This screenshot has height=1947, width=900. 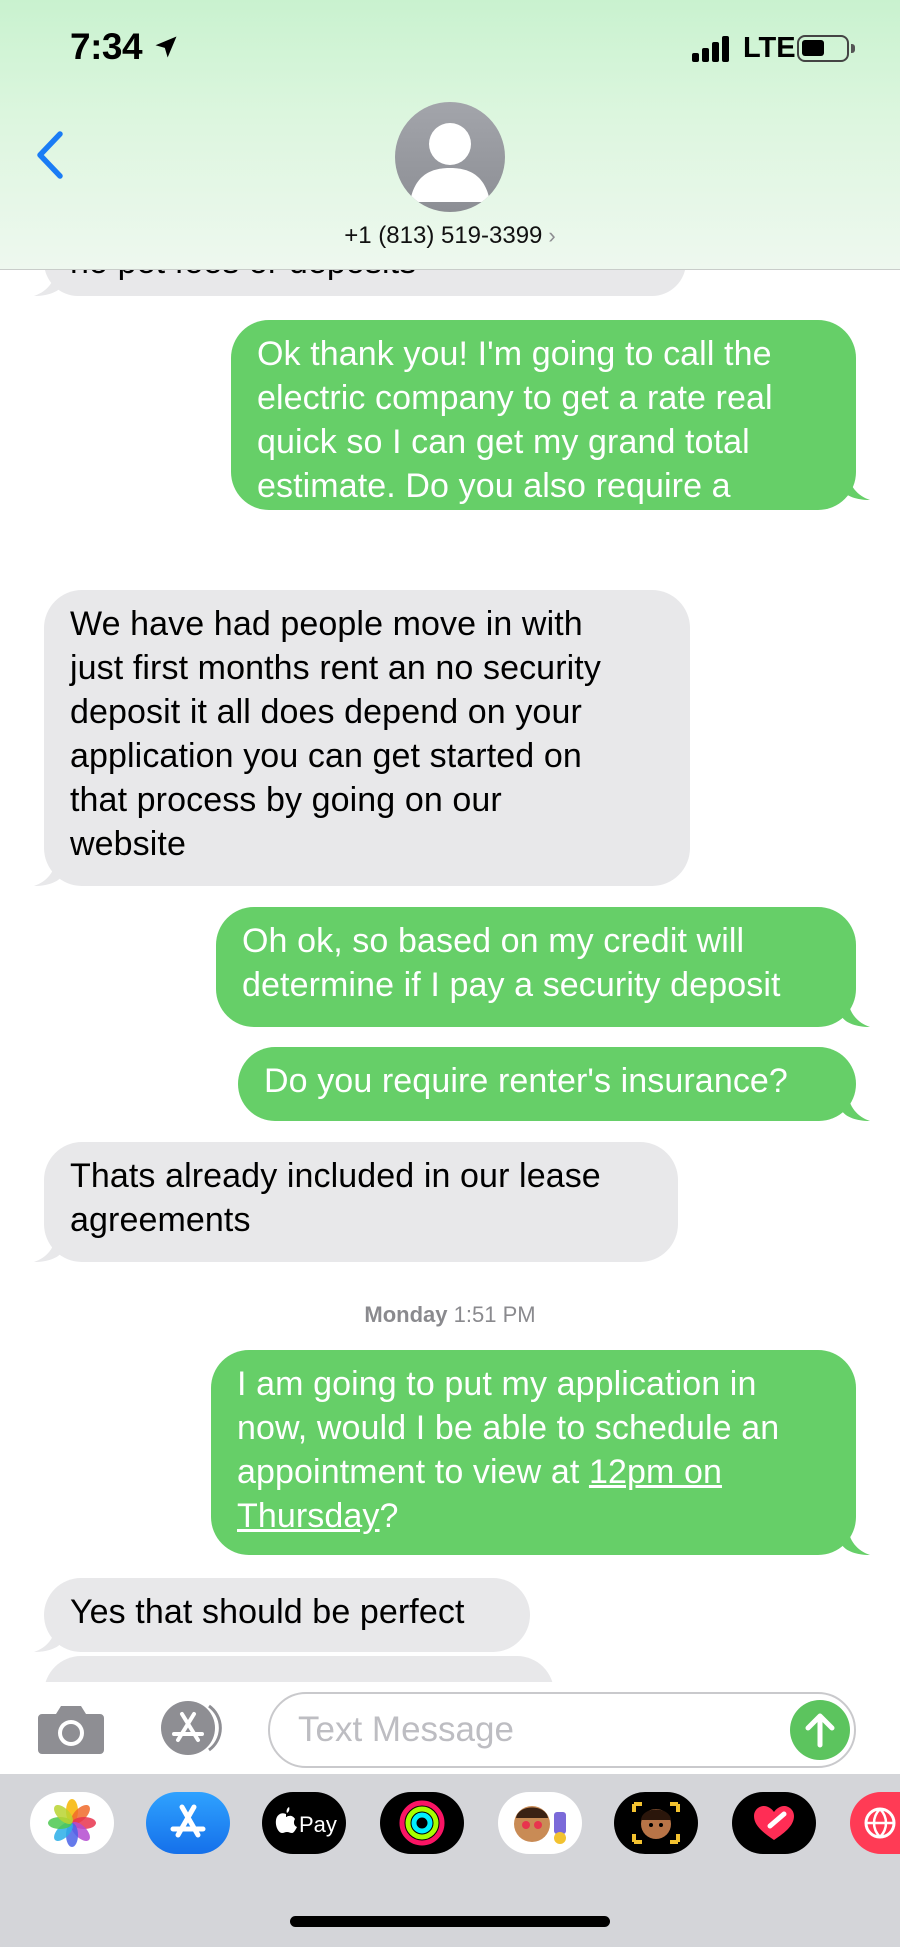 I want to click on send-button, so click(x=820, y=1730).